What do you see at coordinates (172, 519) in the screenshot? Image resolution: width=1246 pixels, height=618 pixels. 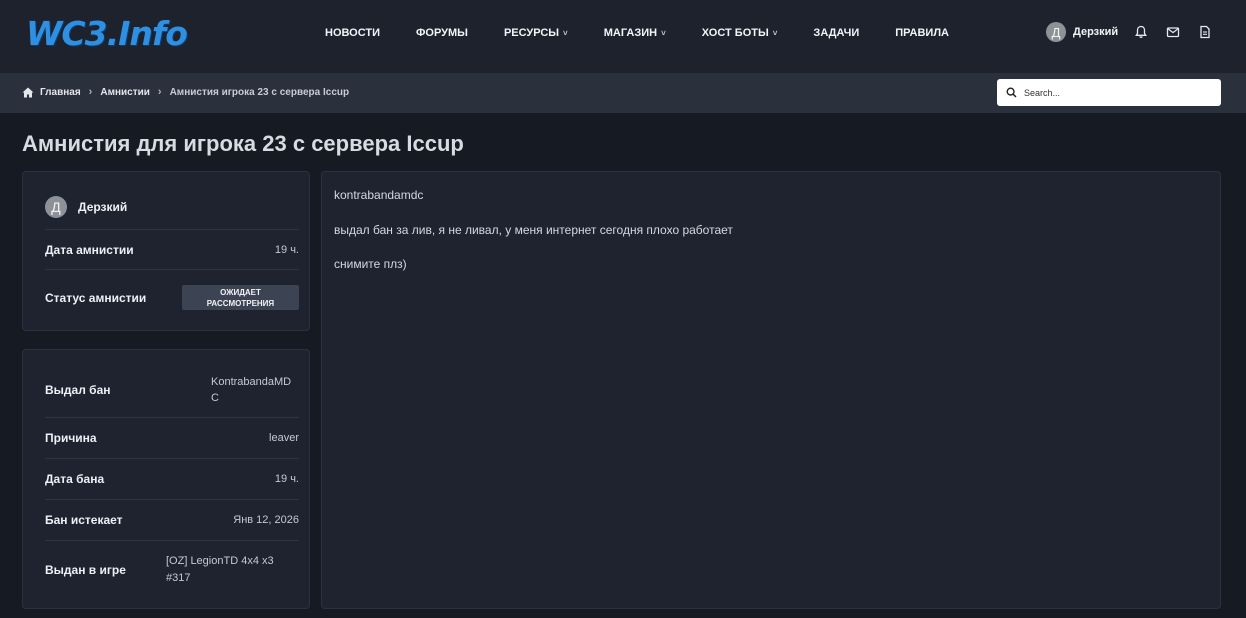 I see `ban-expires-row: Бан истекает Янв 12, 2026` at bounding box center [172, 519].